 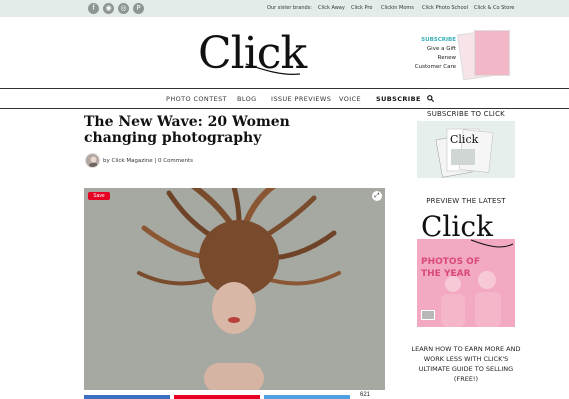 What do you see at coordinates (108, 8) in the screenshot?
I see `rss-icon: ◉` at bounding box center [108, 8].